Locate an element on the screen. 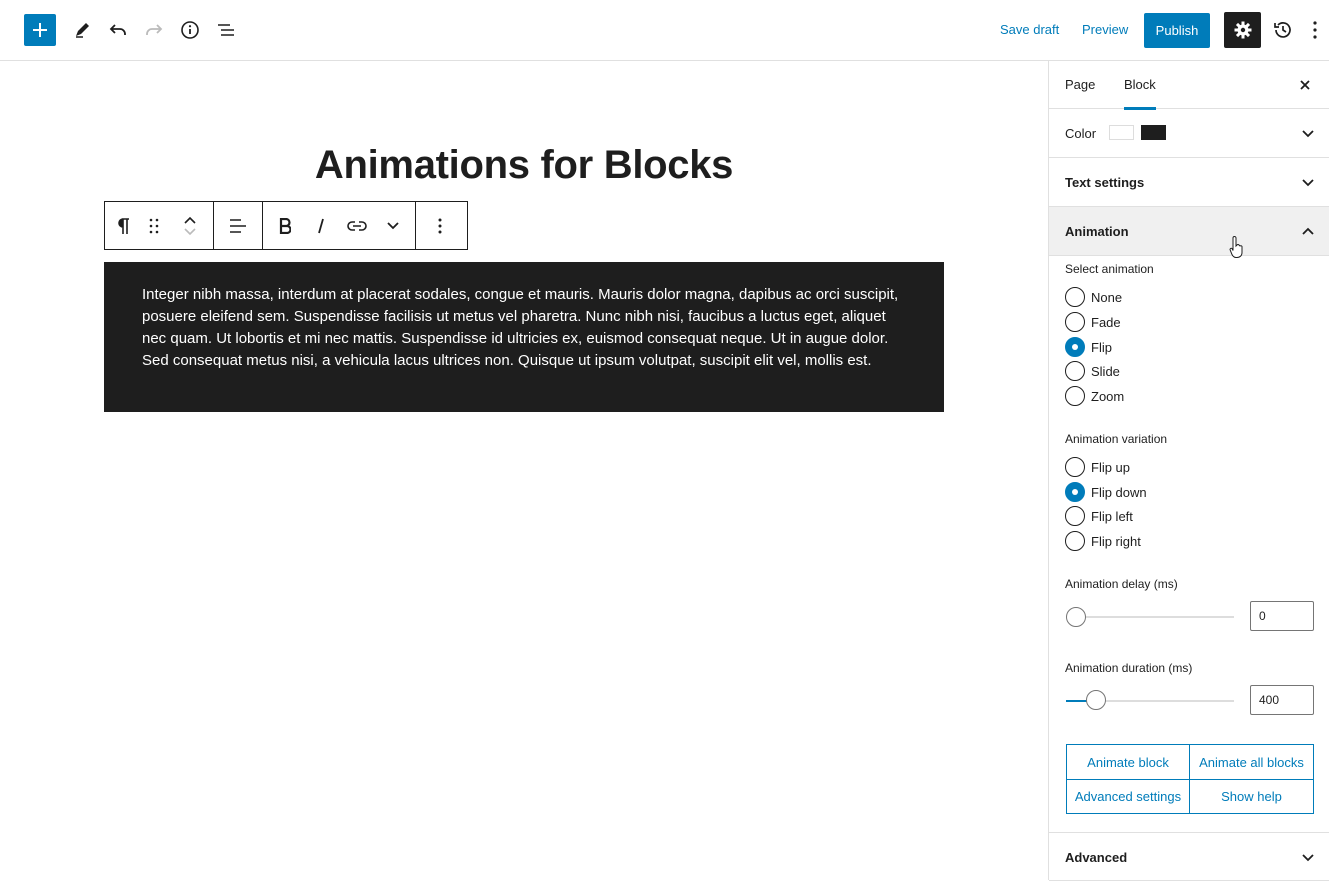 This screenshot has height=881, width=1329. add-block-button is located at coordinates (40, 30).